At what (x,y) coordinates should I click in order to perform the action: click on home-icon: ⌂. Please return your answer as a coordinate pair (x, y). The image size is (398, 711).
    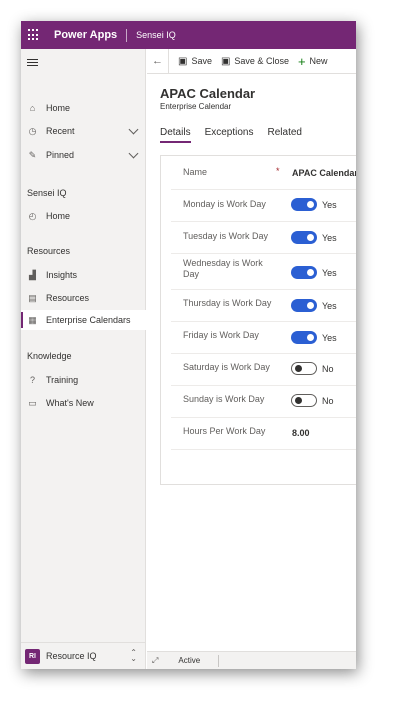
    Looking at the image, I should click on (32, 108).